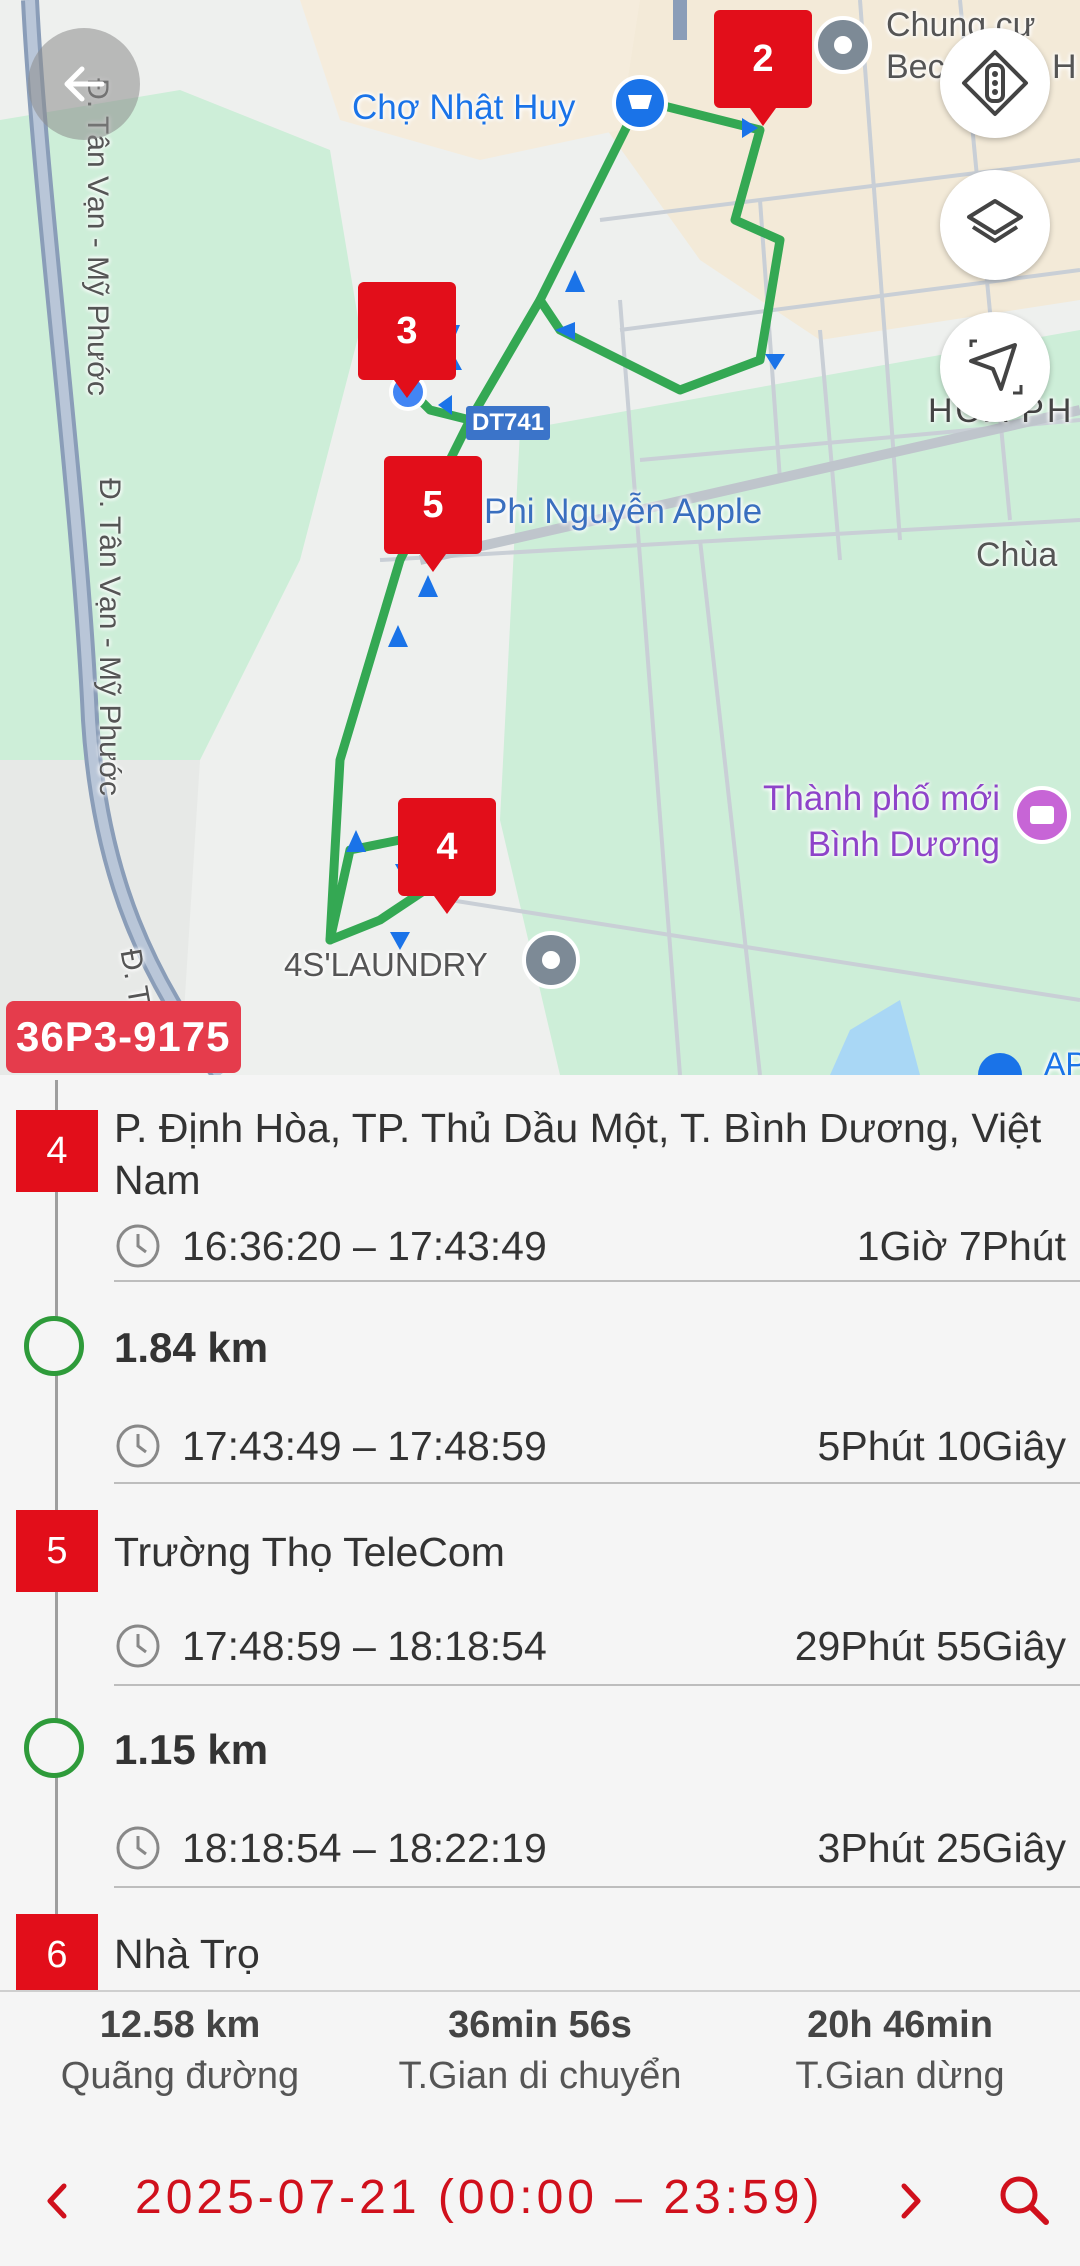 The width and height of the screenshot is (1080, 2266). Describe the element at coordinates (941, 1445) in the screenshot. I see `move-duration: 5Phút 10Giây` at that location.